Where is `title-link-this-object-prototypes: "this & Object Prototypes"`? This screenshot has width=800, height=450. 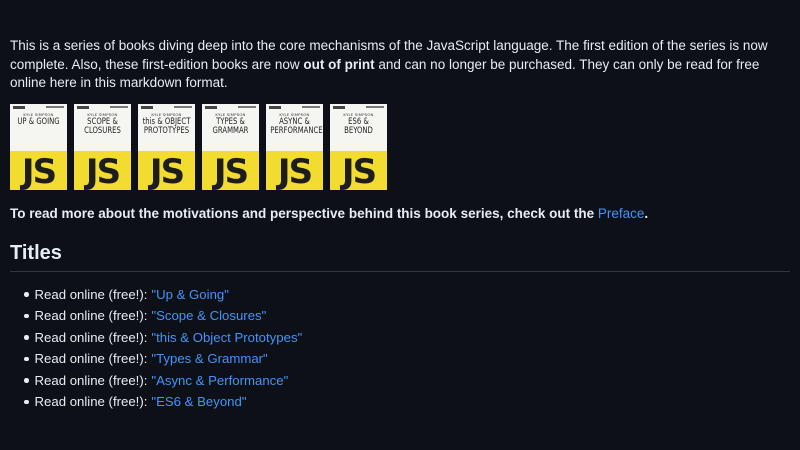
title-link-this-object-prototypes: "this & Object Prototypes" is located at coordinates (226, 338).